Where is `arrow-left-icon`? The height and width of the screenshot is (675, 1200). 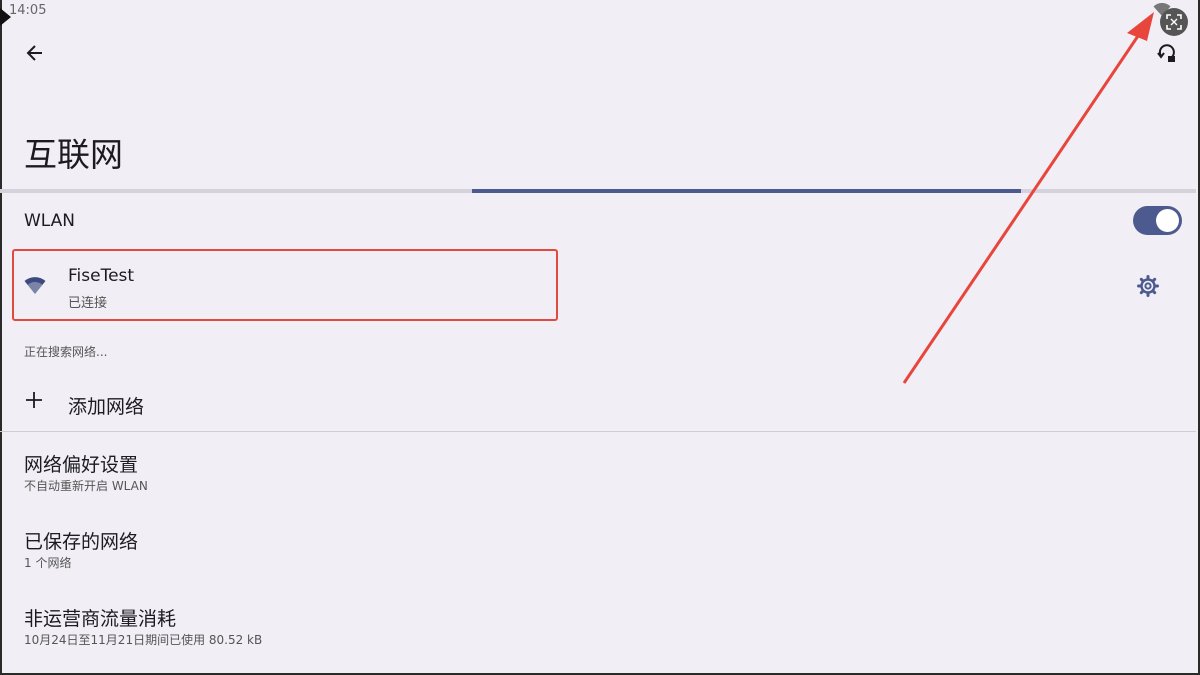 arrow-left-icon is located at coordinates (34, 53).